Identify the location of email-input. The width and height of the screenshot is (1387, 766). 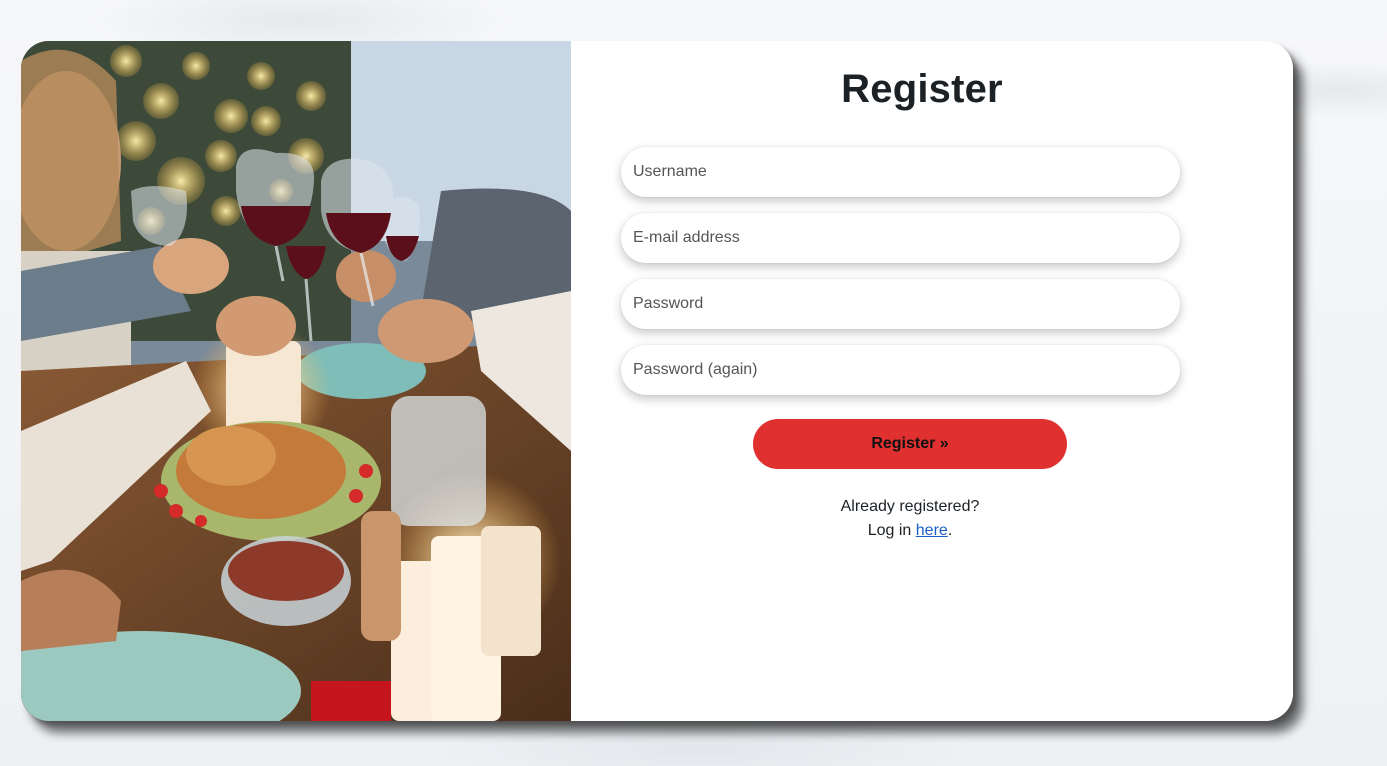
(900, 238).